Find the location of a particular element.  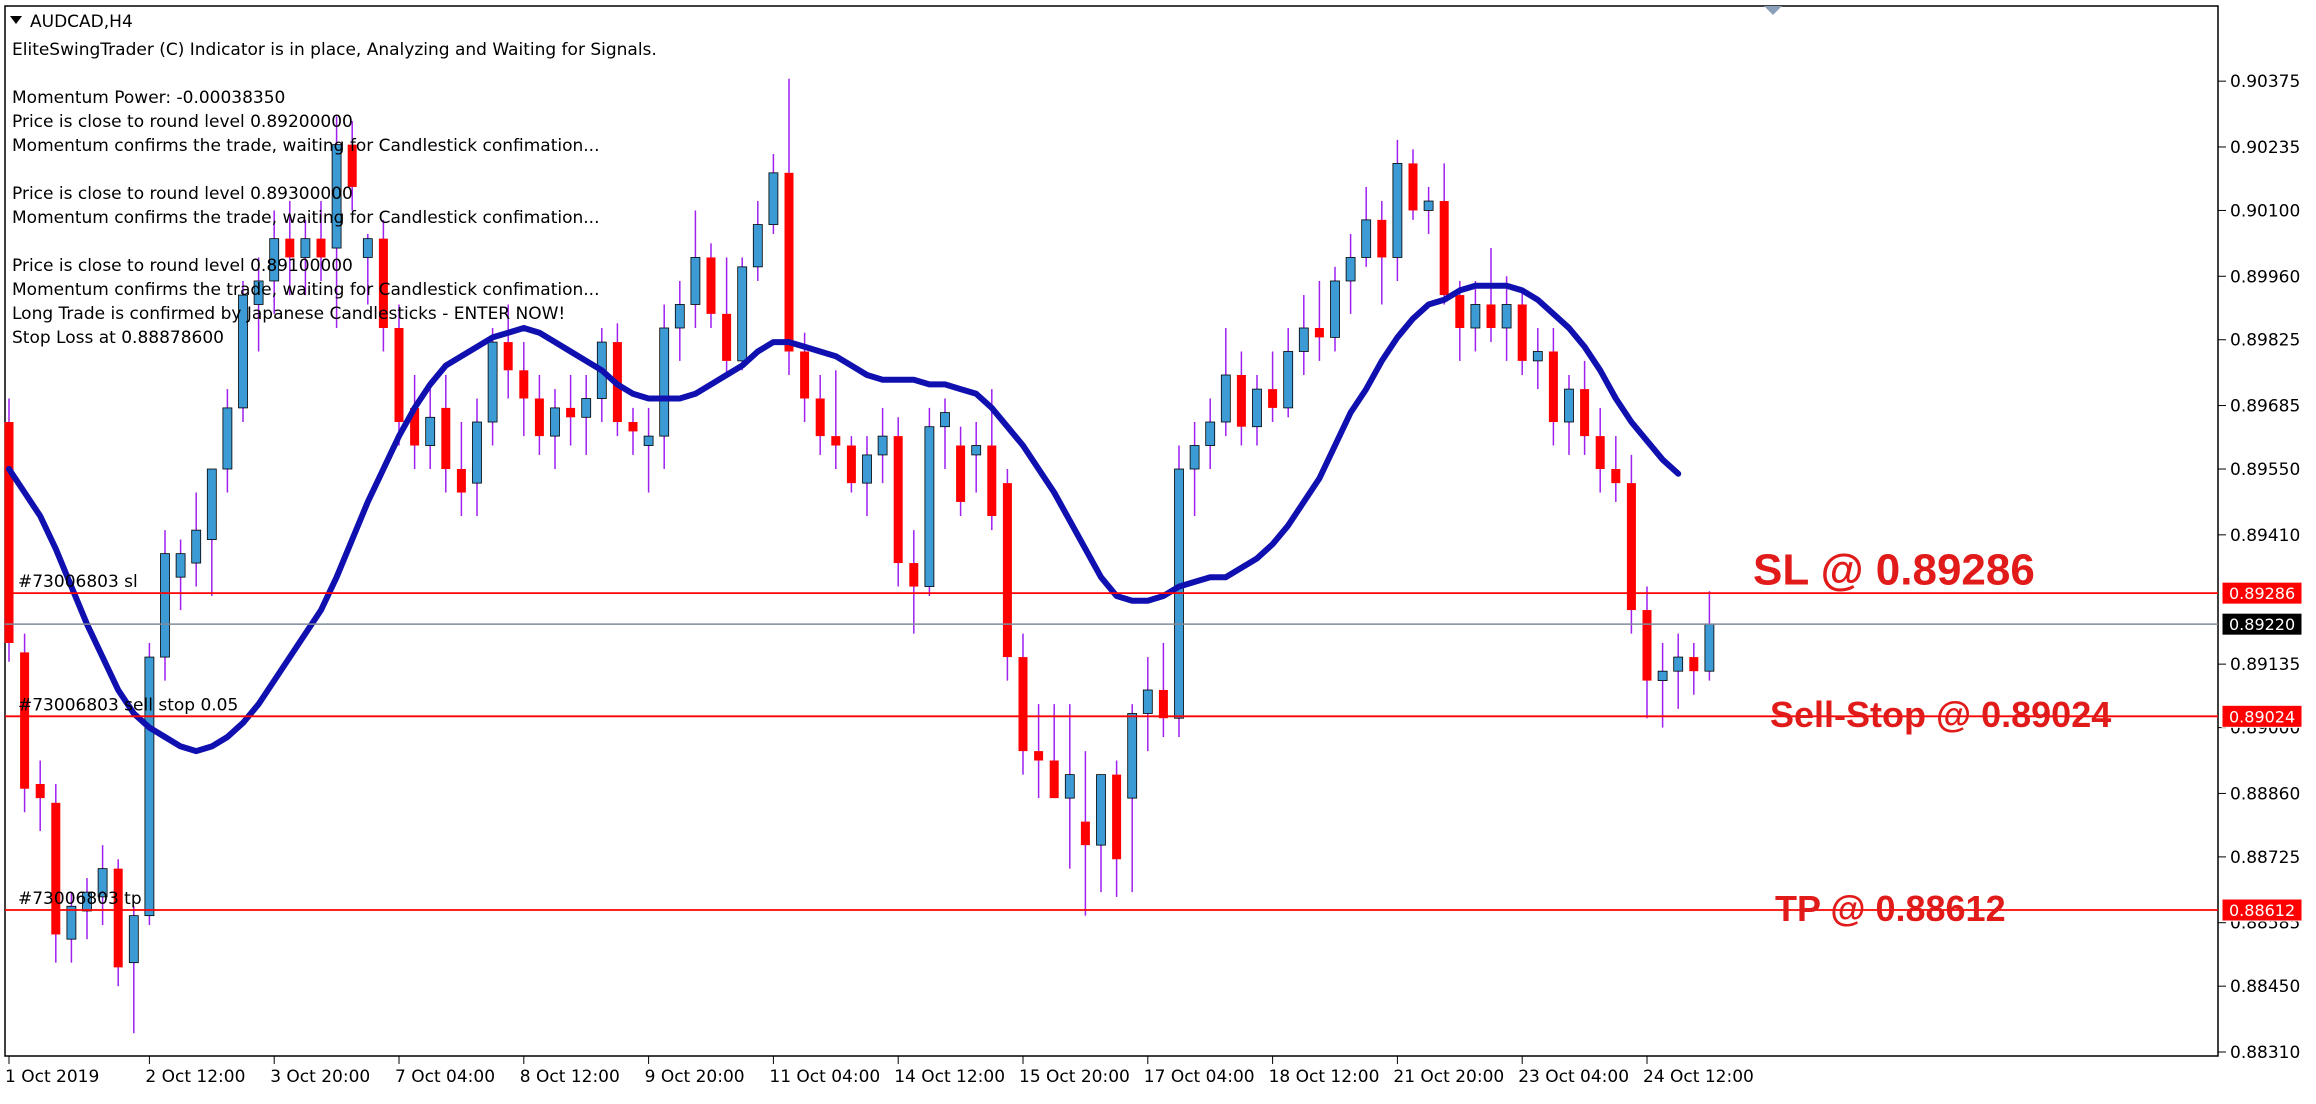

time-tick-label: 11 Oct 04:00 is located at coordinates (824, 1077).